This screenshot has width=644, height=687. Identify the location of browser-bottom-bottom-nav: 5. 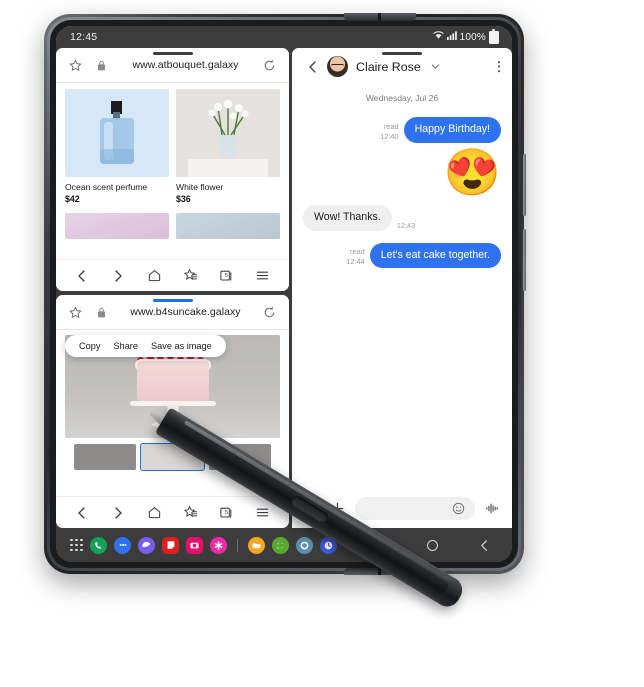
(172, 512).